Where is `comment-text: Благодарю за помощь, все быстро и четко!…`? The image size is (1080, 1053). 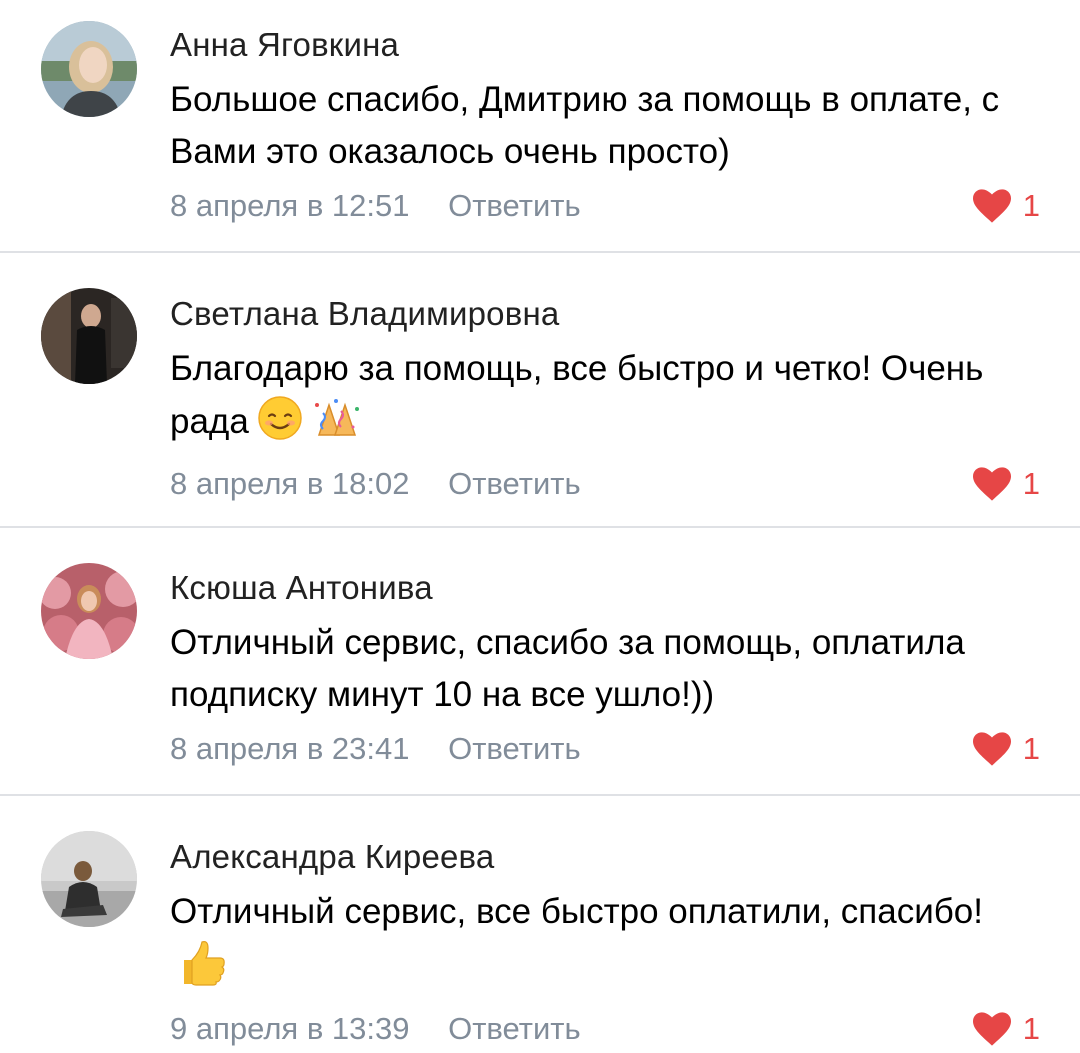 comment-text: Благодарю за помощь, все быстро и четко!… is located at coordinates (600, 399).